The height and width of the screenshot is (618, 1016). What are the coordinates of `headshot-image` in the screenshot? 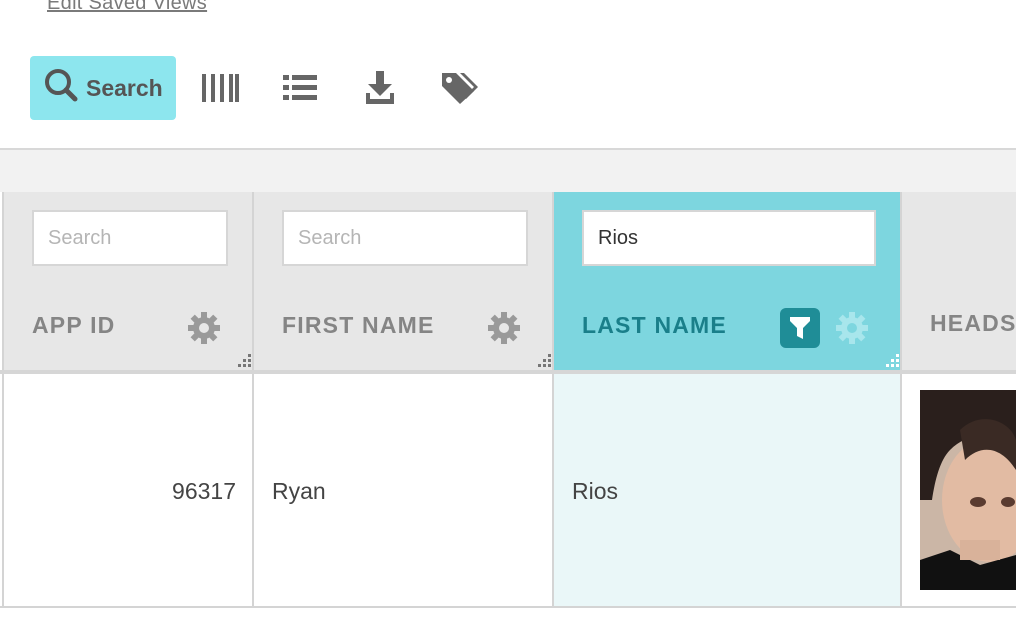 It's located at (968, 490).